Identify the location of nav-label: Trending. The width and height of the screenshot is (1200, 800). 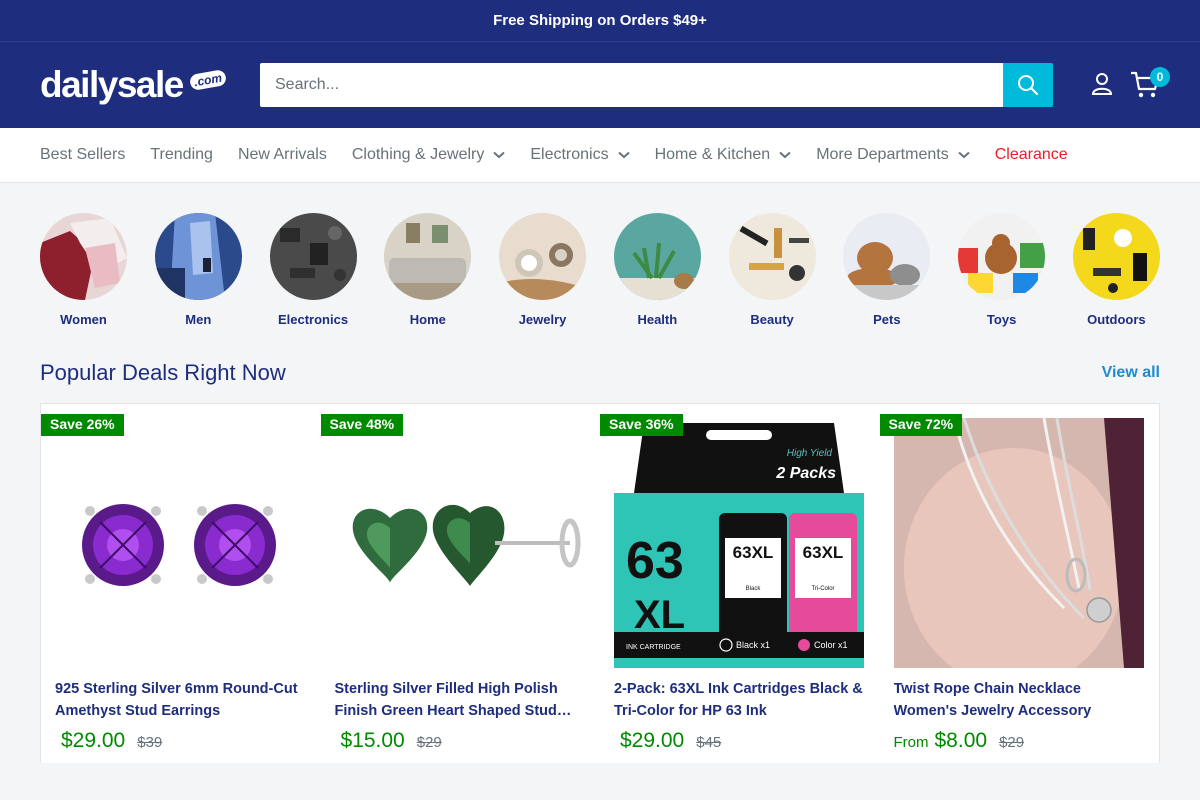
(181, 154).